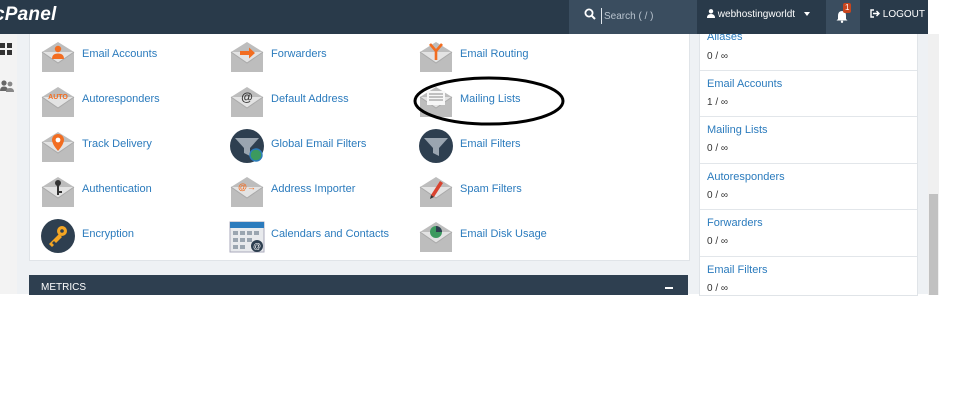  I want to click on stat-label: Aliases, so click(725, 38).